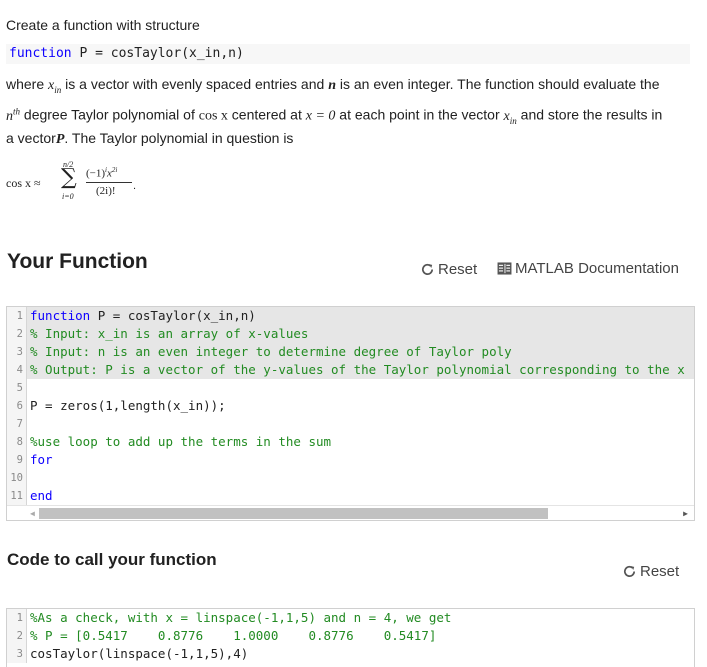 The height and width of the screenshot is (667, 707). What do you see at coordinates (350, 460) in the screenshot?
I see `code-line: 9 for` at bounding box center [350, 460].